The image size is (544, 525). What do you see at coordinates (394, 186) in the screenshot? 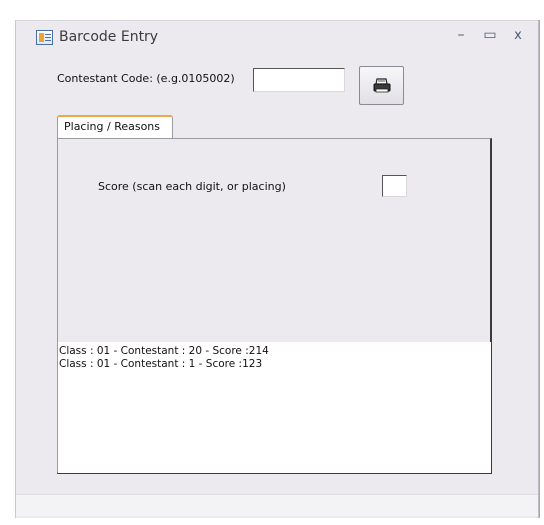
I see `score-input` at bounding box center [394, 186].